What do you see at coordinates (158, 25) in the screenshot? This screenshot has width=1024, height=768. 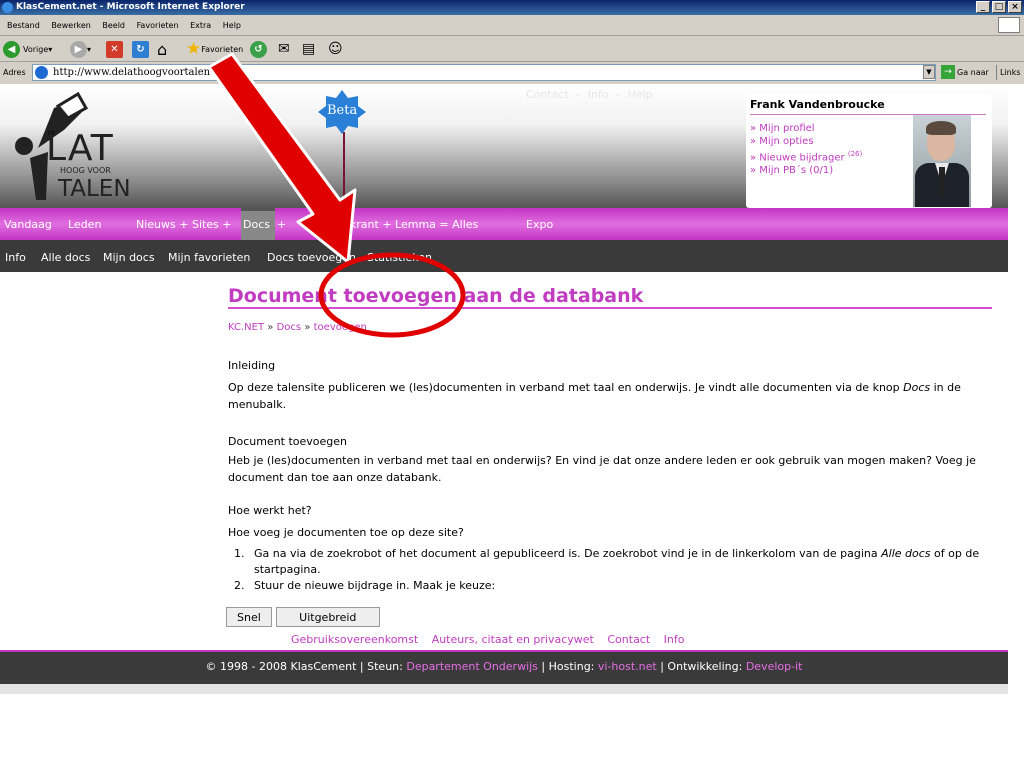 I see `menu-favorieten: Favorieten` at bounding box center [158, 25].